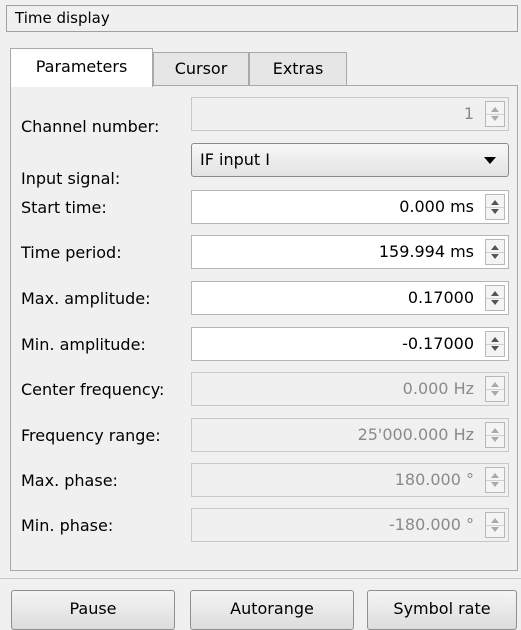 Image resolution: width=521 pixels, height=630 pixels. Describe the element at coordinates (262, 18) in the screenshot. I see `window-title: Time display` at that location.